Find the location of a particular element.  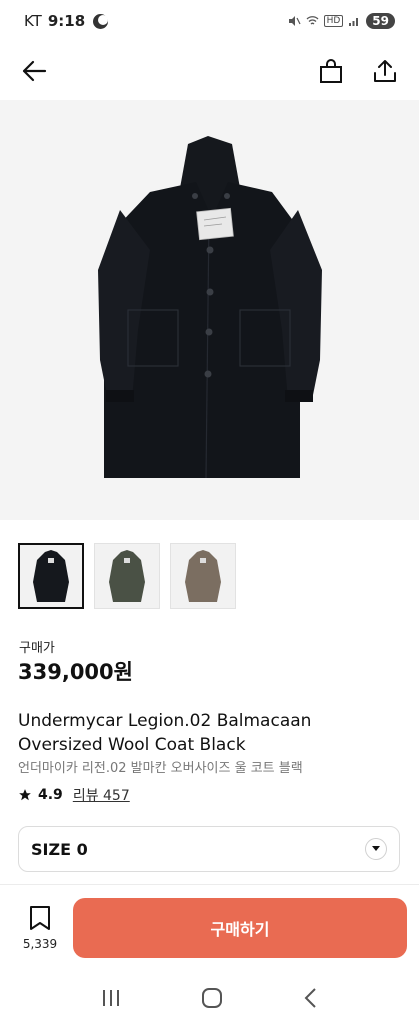

coat-thumbnail-black is located at coordinates (51, 576).